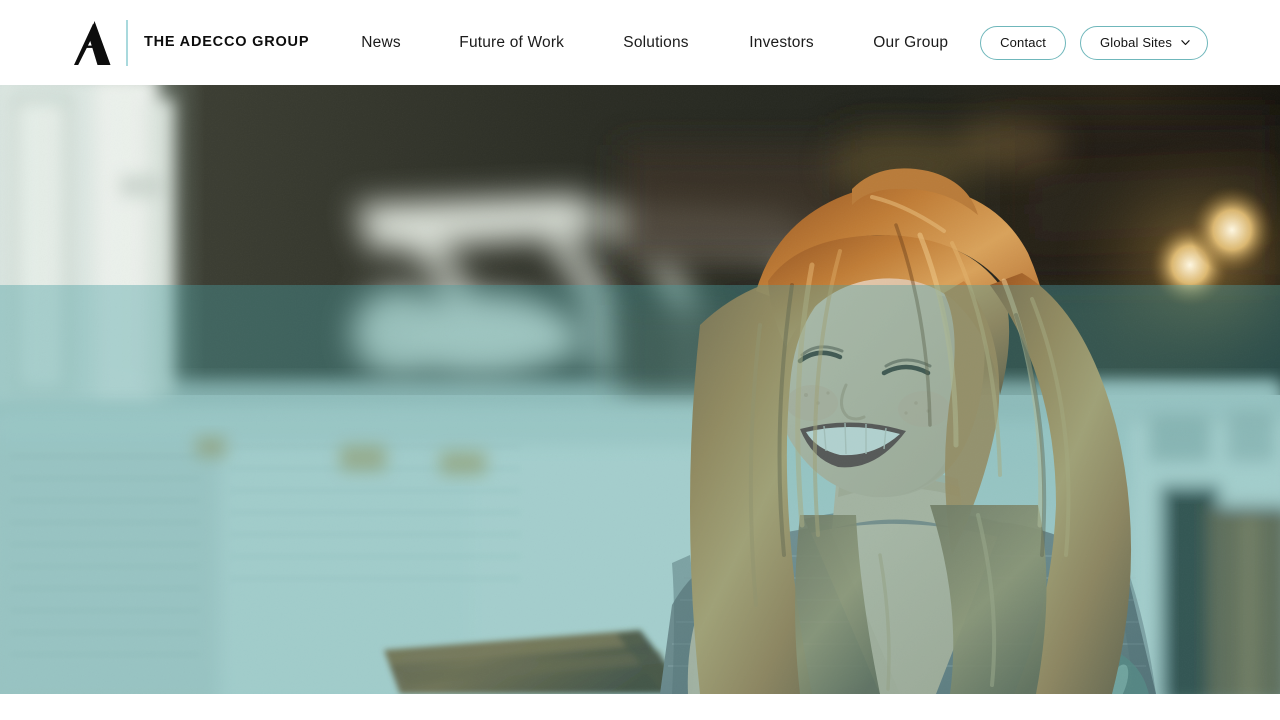 This screenshot has height=720, width=1280. I want to click on header-actions: Contact Global Sites, so click(1094, 42).